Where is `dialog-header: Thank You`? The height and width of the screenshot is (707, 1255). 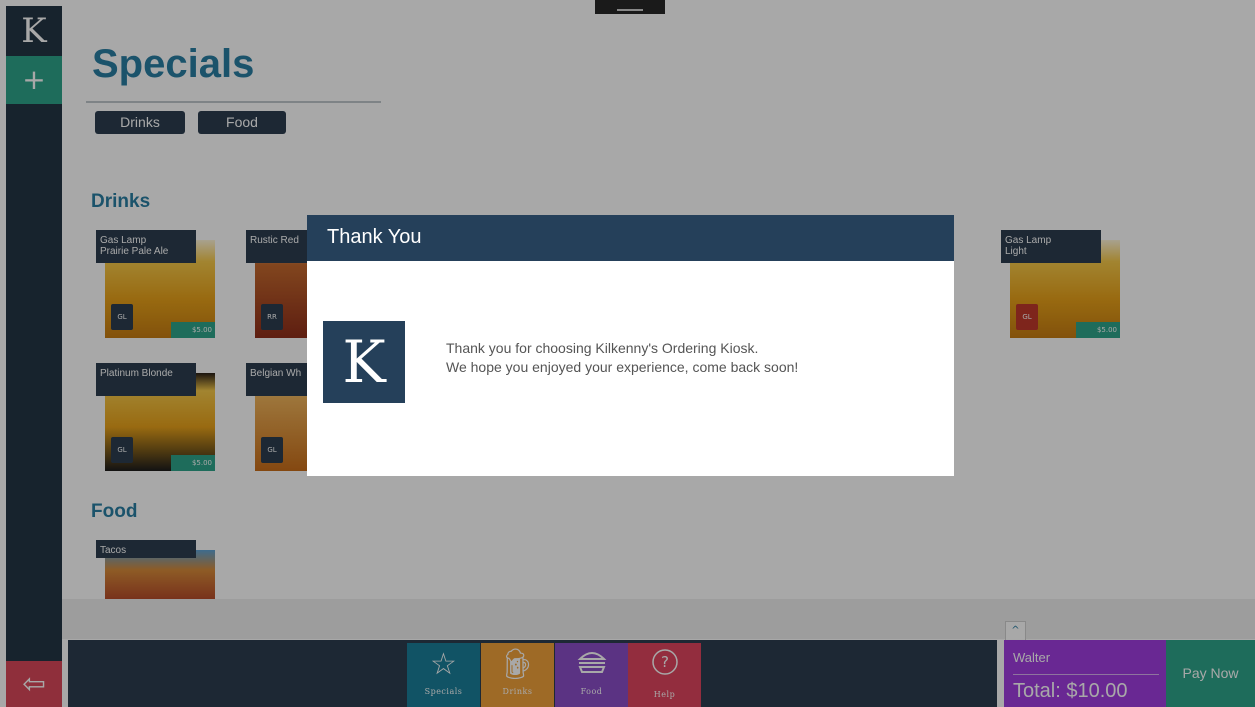
dialog-header: Thank You is located at coordinates (630, 238).